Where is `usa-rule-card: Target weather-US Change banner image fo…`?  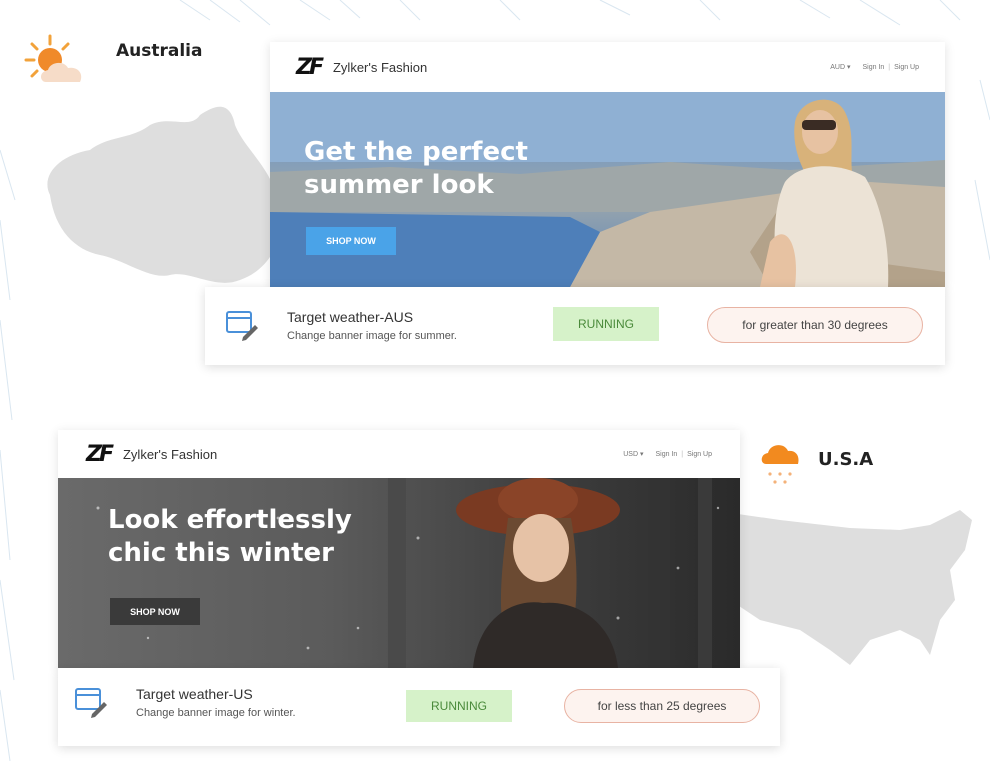 usa-rule-card: Target weather-US Change banner image fo… is located at coordinates (419, 707).